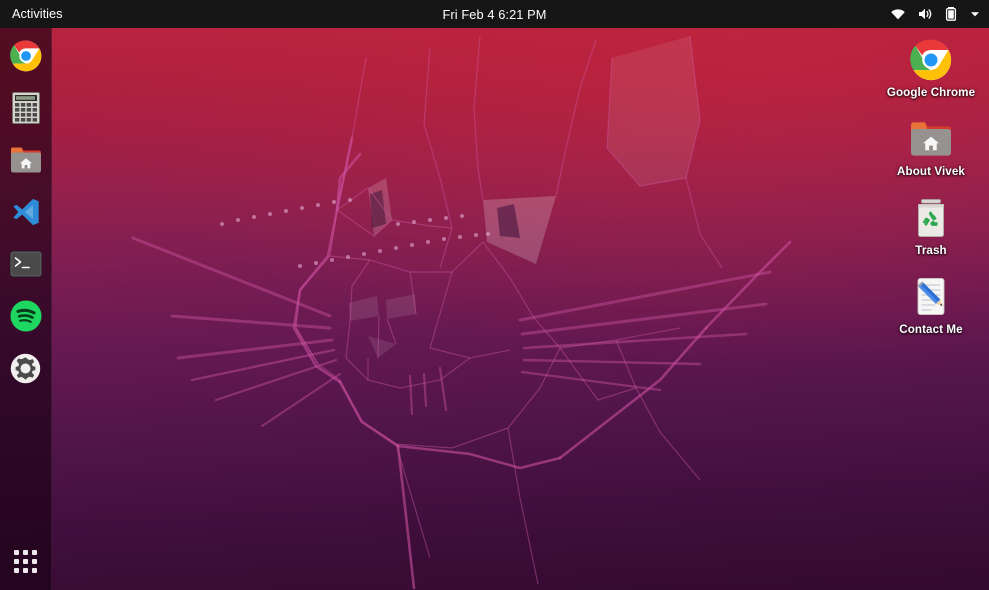 The image size is (989, 590). I want to click on dock-item-visual-studio-code, so click(26, 212).